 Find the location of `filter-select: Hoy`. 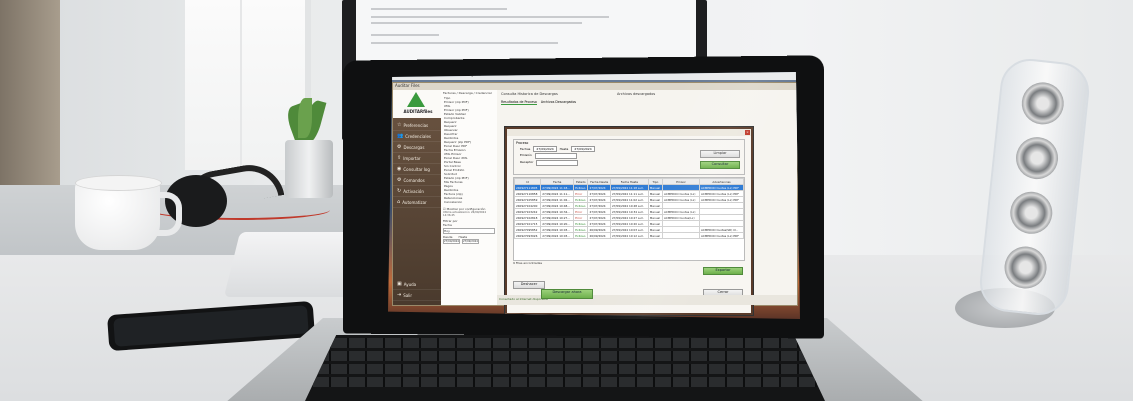

filter-select: Hoy is located at coordinates (469, 231).